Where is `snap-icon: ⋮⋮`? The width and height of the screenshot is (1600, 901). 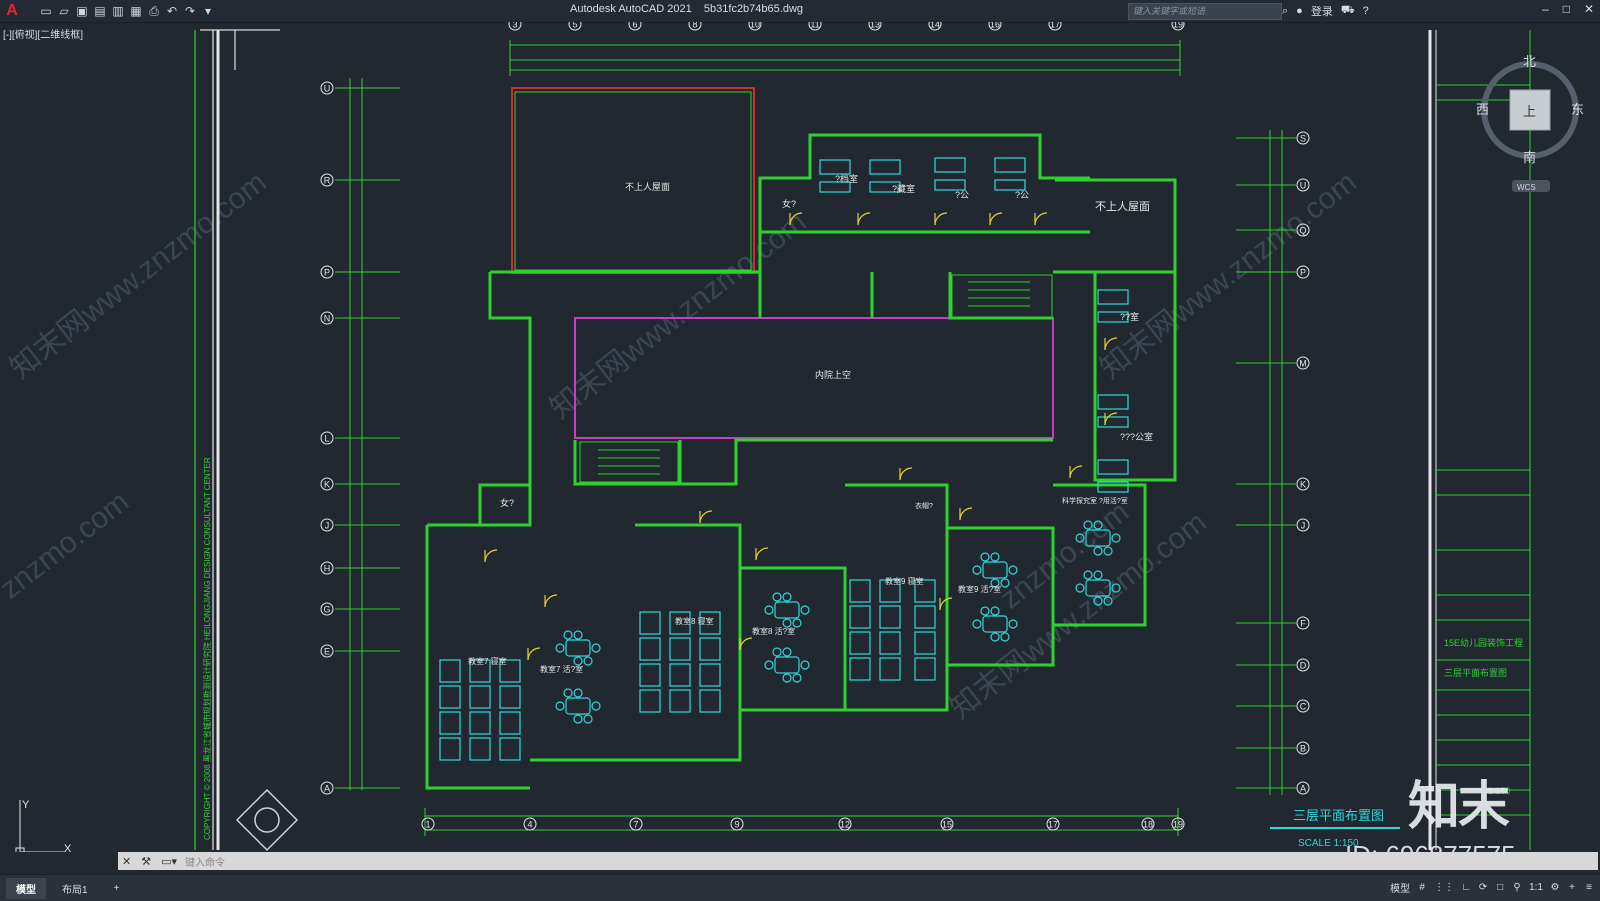
snap-icon: ⋮⋮ is located at coordinates (1444, 887).